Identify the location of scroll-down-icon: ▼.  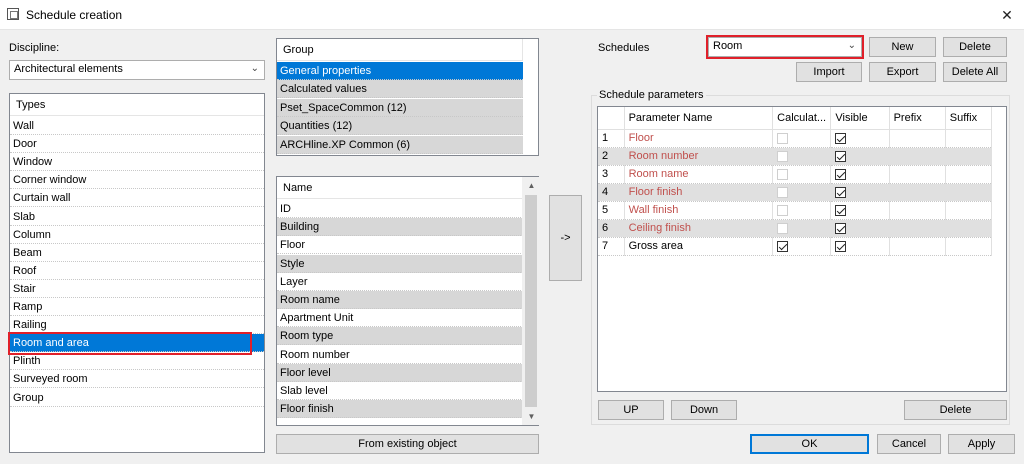
(531, 416).